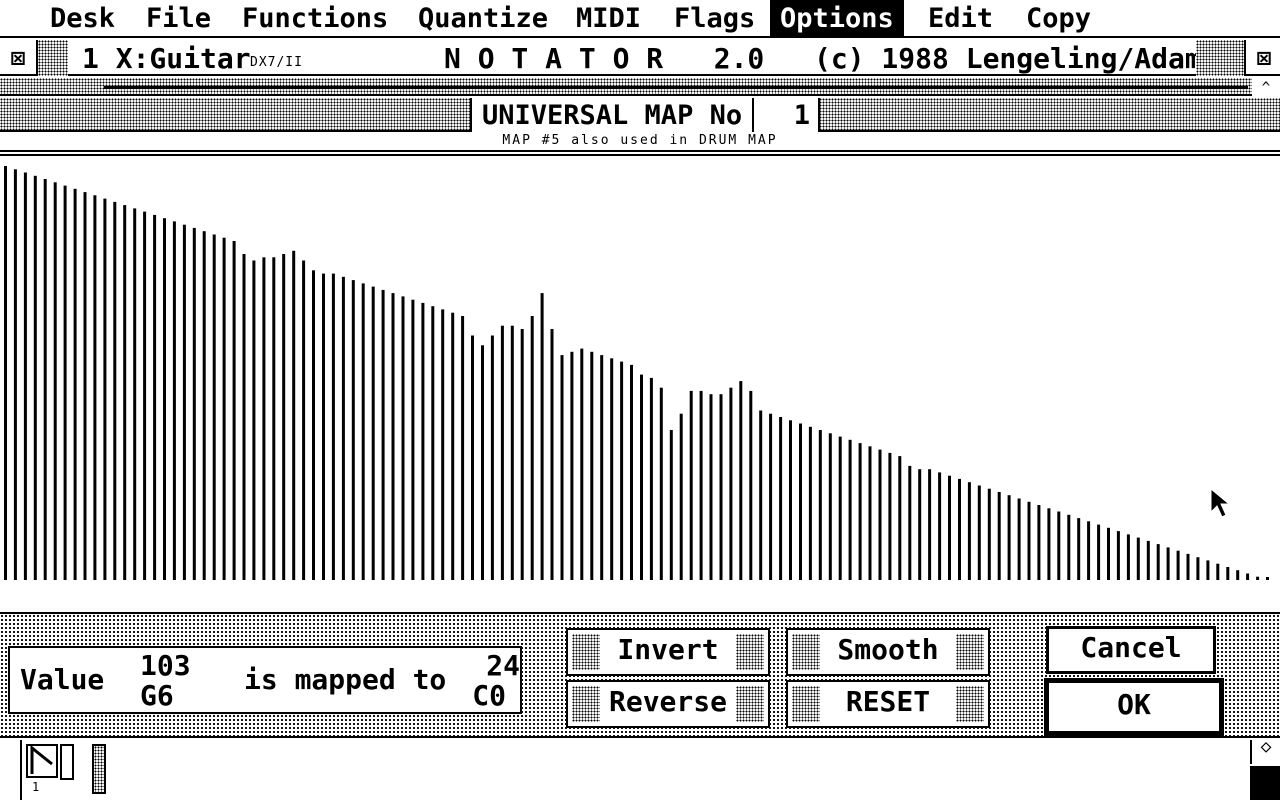 This screenshot has width=1280, height=800. What do you see at coordinates (714, 19) in the screenshot?
I see `menu-flags: Flags` at bounding box center [714, 19].